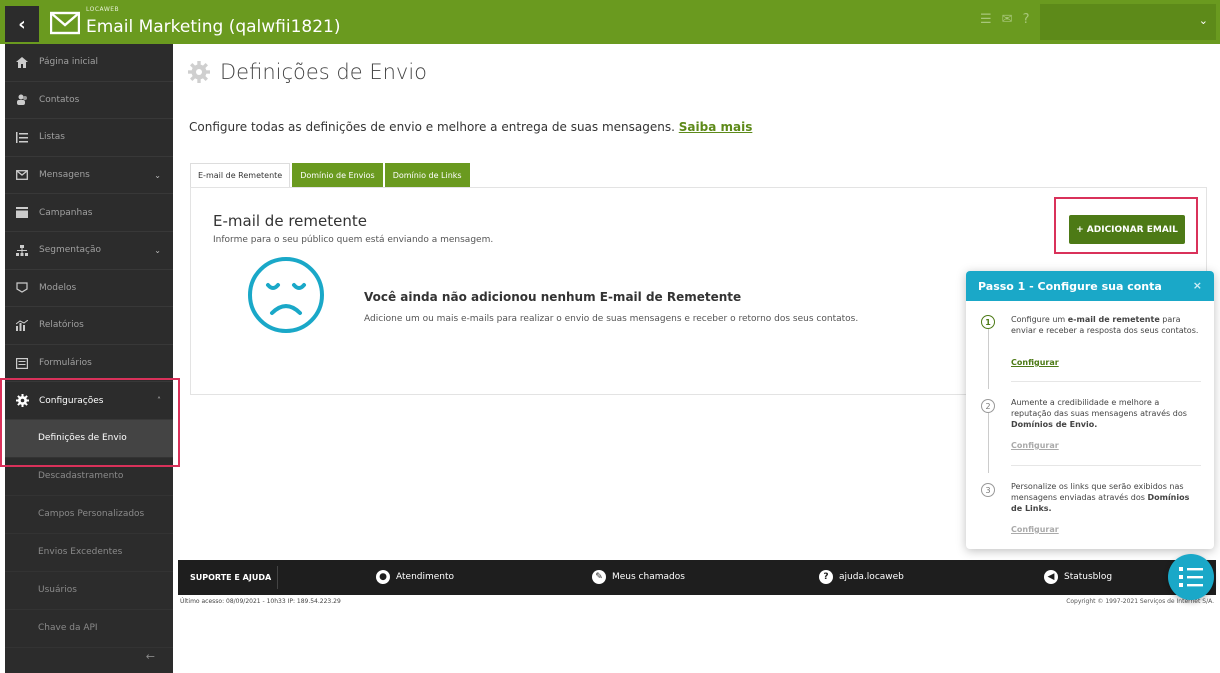  I want to click on page-title: Definições de Envio, so click(307, 72).